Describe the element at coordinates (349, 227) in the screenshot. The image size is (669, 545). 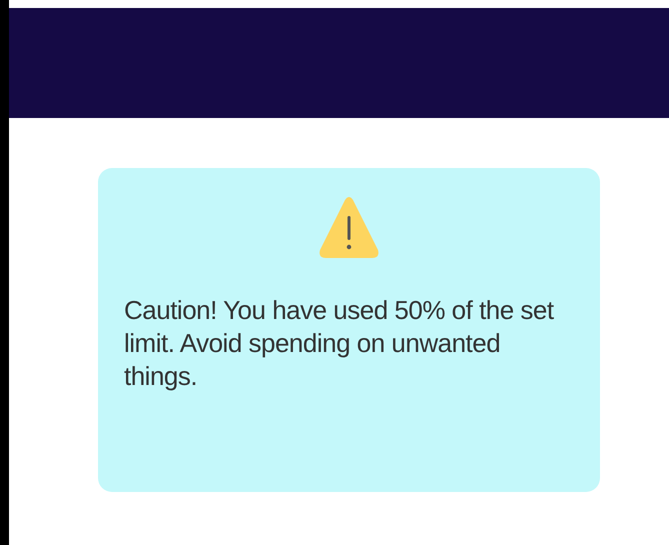
I see `warning-icon` at that location.